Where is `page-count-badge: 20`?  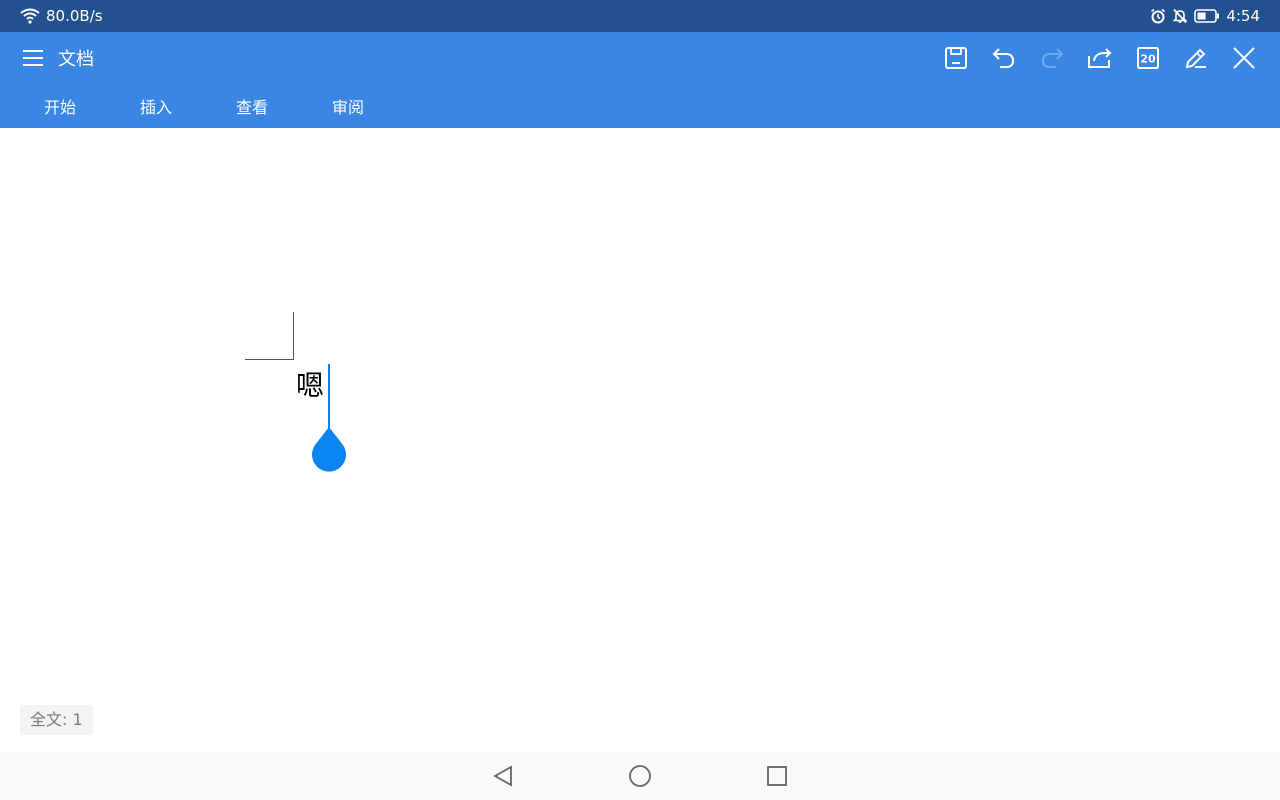 page-count-badge: 20 is located at coordinates (1148, 59).